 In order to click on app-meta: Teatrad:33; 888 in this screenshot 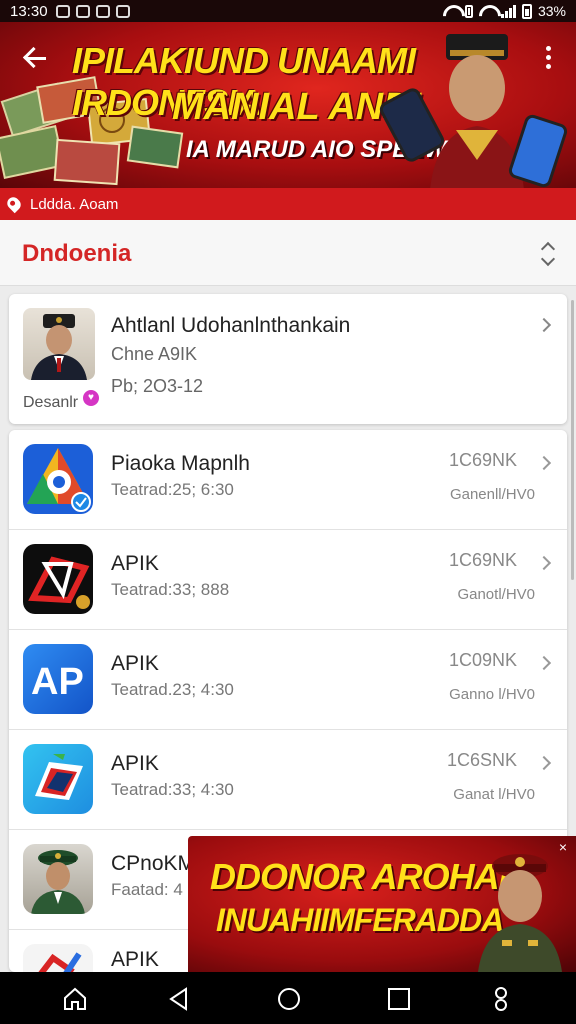, I will do `click(170, 589)`.